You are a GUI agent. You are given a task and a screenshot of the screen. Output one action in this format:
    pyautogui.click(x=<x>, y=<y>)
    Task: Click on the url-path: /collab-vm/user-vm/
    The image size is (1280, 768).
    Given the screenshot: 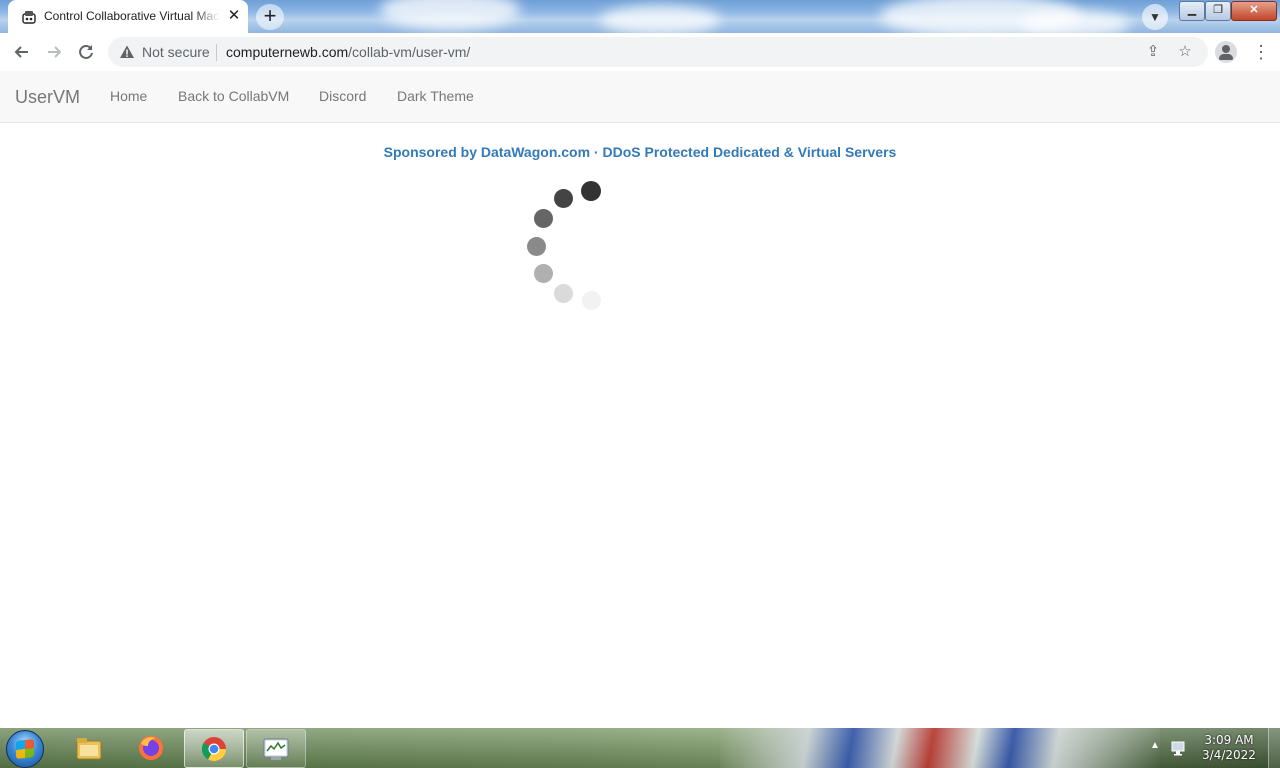 What is the action you would take?
    pyautogui.click(x=409, y=52)
    